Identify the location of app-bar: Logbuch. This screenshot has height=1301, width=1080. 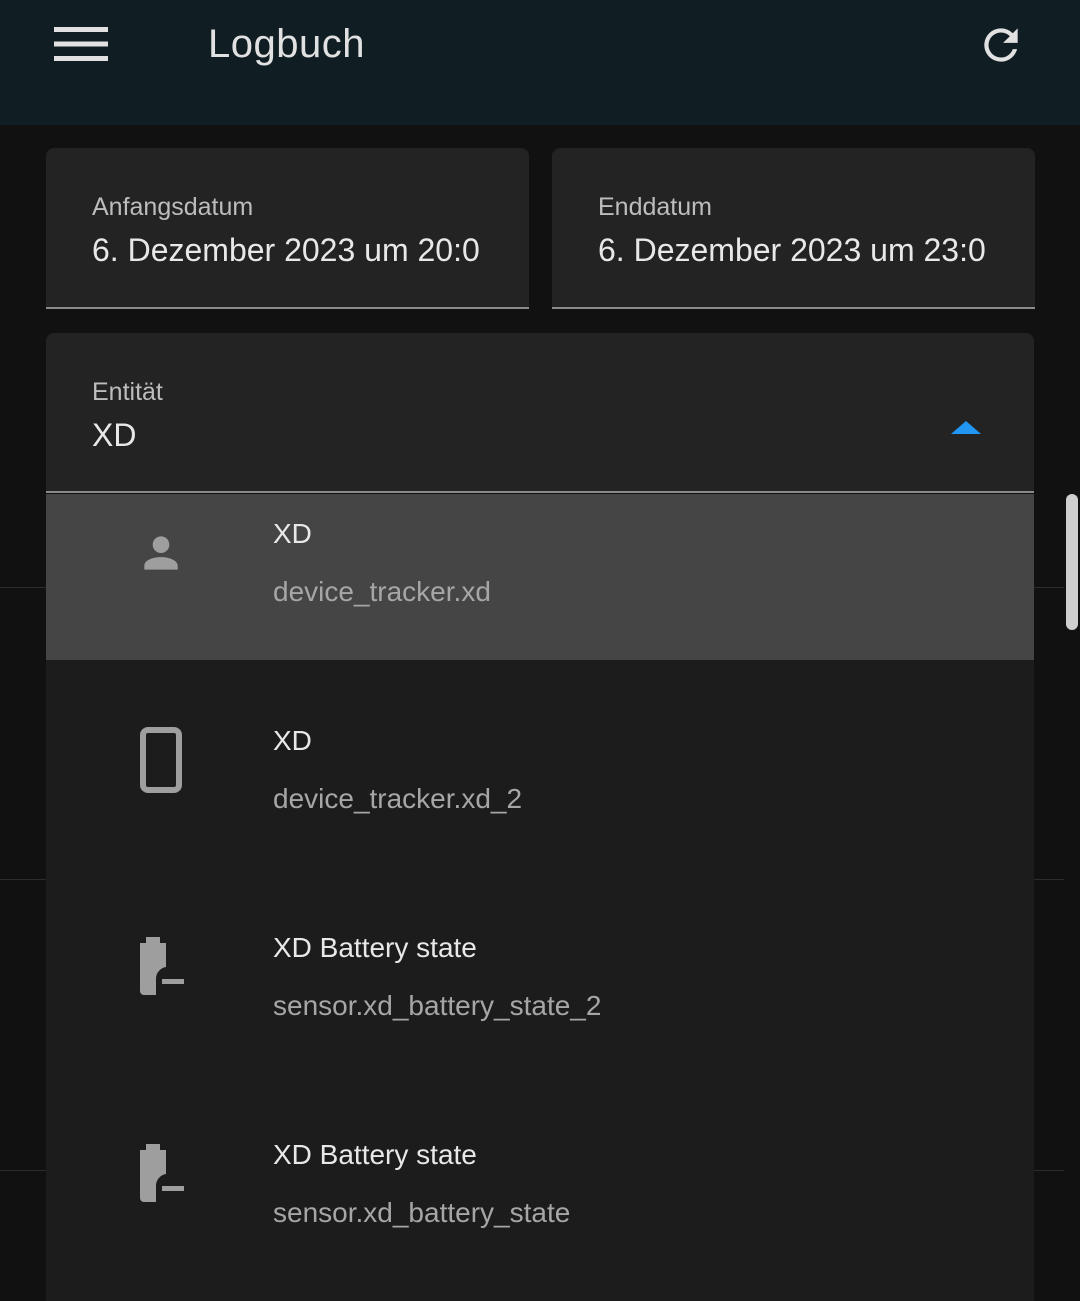
(540, 62).